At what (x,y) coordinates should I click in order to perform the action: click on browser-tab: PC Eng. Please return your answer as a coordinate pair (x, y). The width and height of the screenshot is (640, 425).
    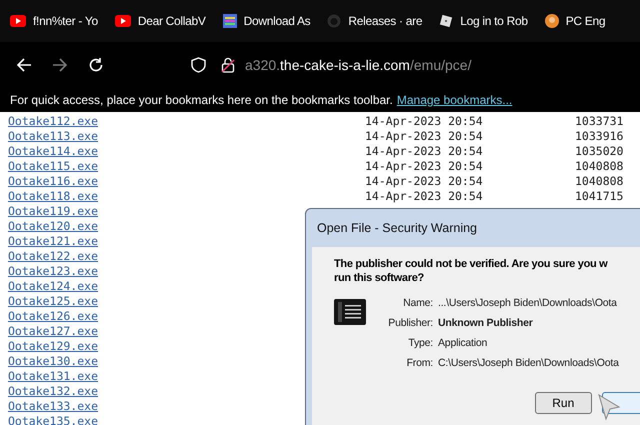
    Looking at the image, I should click on (575, 21).